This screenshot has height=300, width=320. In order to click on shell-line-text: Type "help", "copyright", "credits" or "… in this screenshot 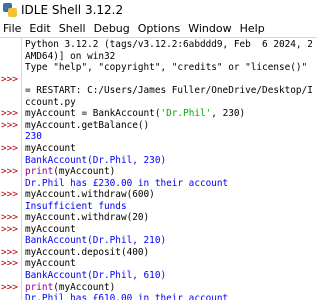, I will do `click(166, 68)`.